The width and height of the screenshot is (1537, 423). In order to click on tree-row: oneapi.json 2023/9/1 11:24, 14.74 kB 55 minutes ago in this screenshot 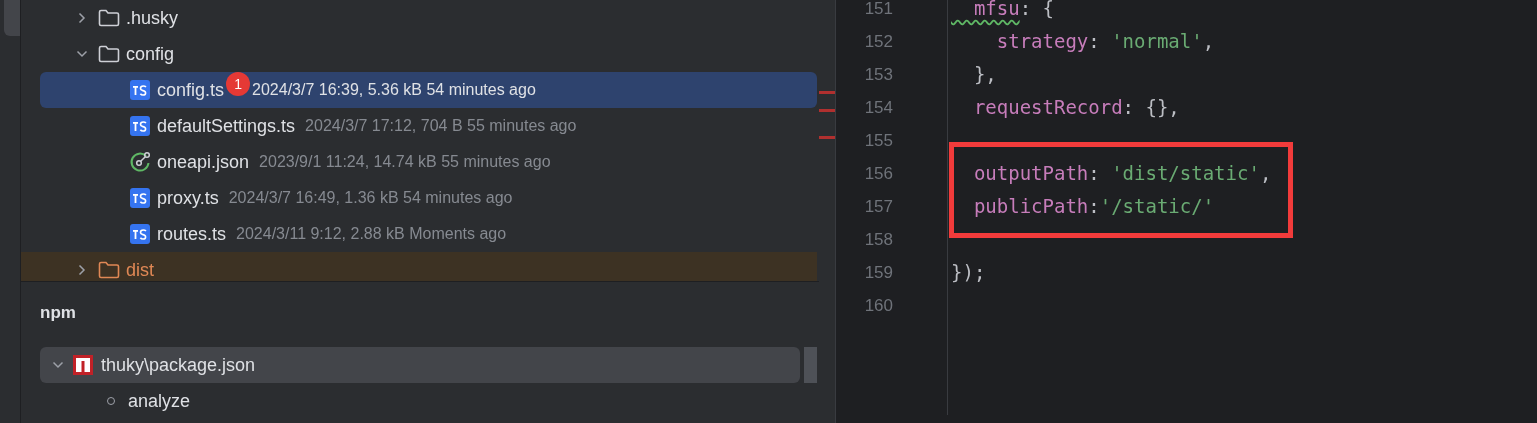, I will do `click(428, 162)`.